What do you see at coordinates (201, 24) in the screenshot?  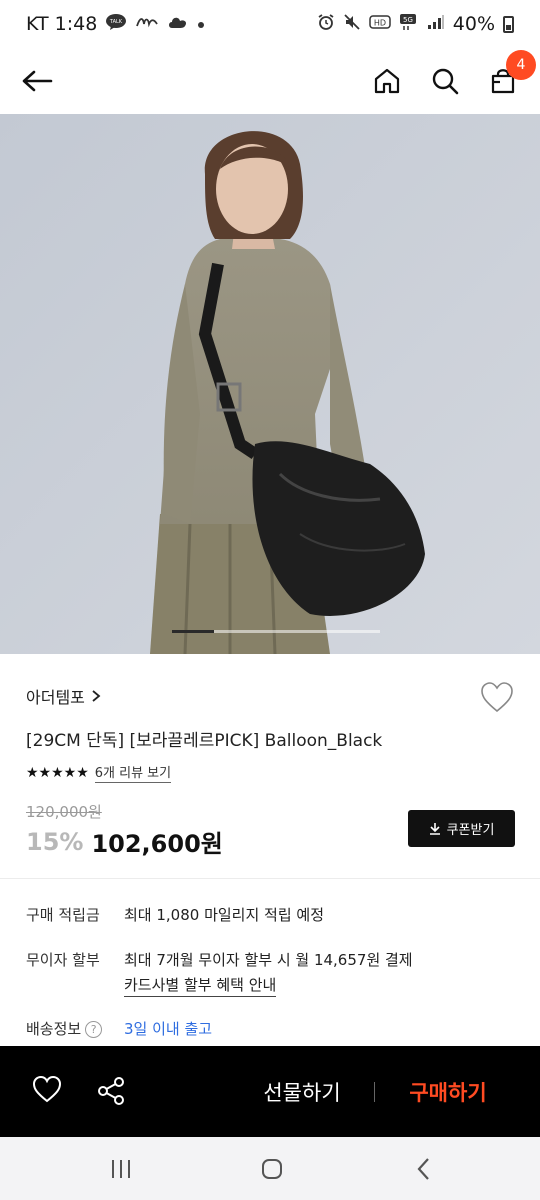 I see `dot-icon` at bounding box center [201, 24].